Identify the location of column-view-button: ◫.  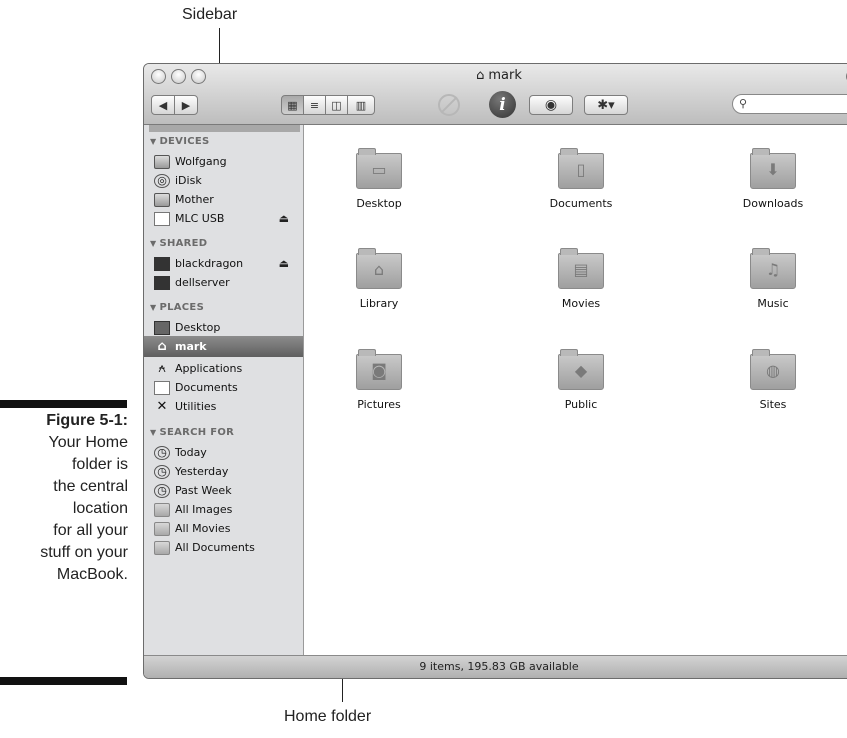
(336, 105).